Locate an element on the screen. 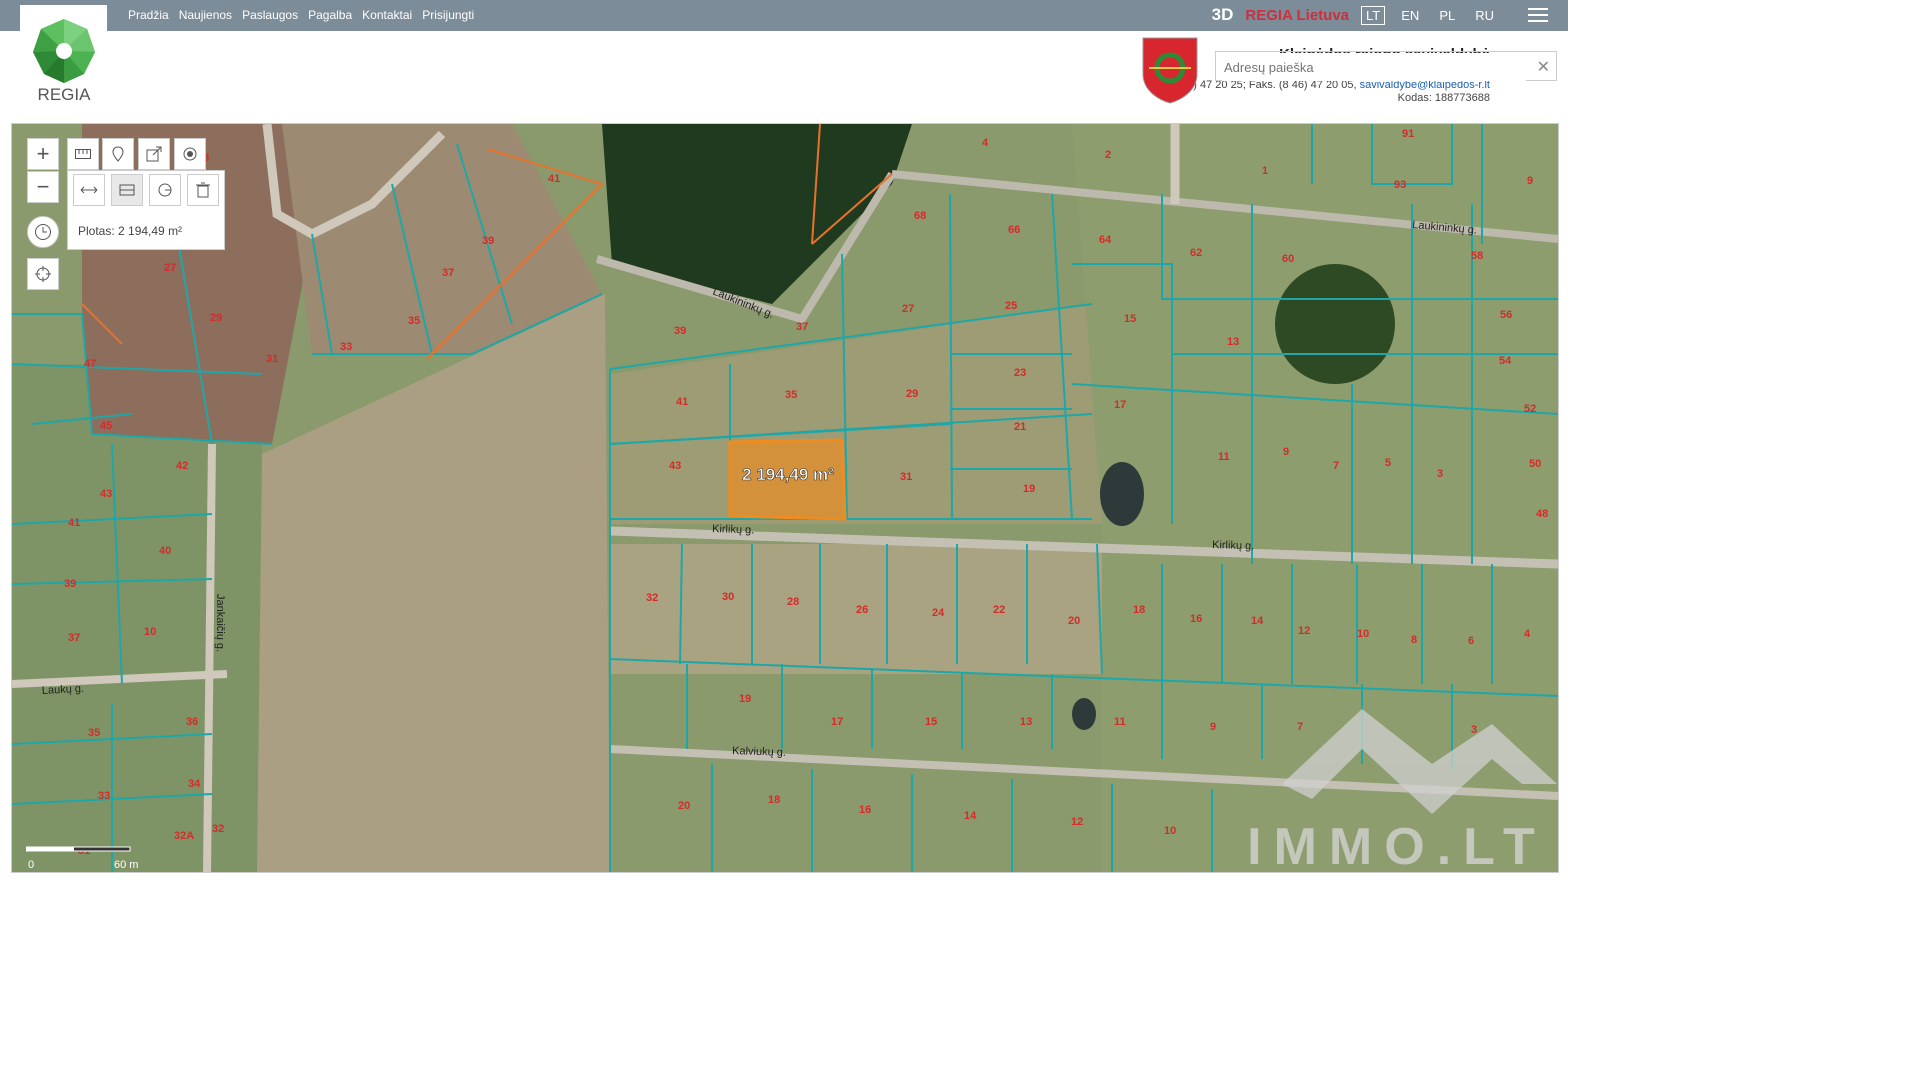 Image resolution: width=1920 pixels, height=1080 pixels. history-clock-icon is located at coordinates (43, 232).